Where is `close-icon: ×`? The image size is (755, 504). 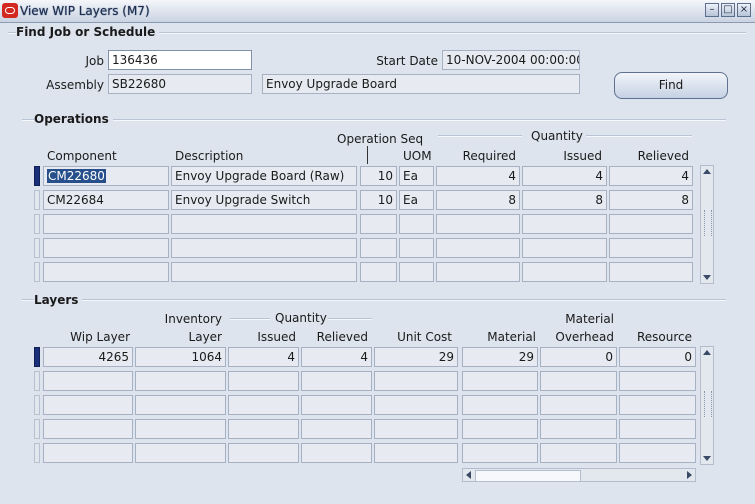
close-icon: × is located at coordinates (744, 10).